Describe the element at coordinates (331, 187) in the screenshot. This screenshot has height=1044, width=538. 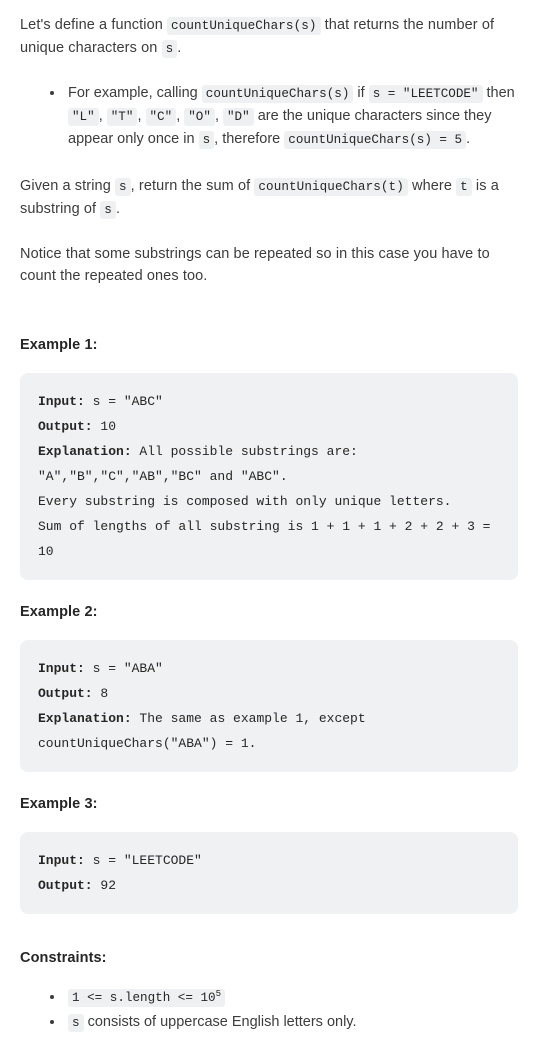
I see `inline-code-countuniquechars-t: countUniqueChars(t)` at that location.